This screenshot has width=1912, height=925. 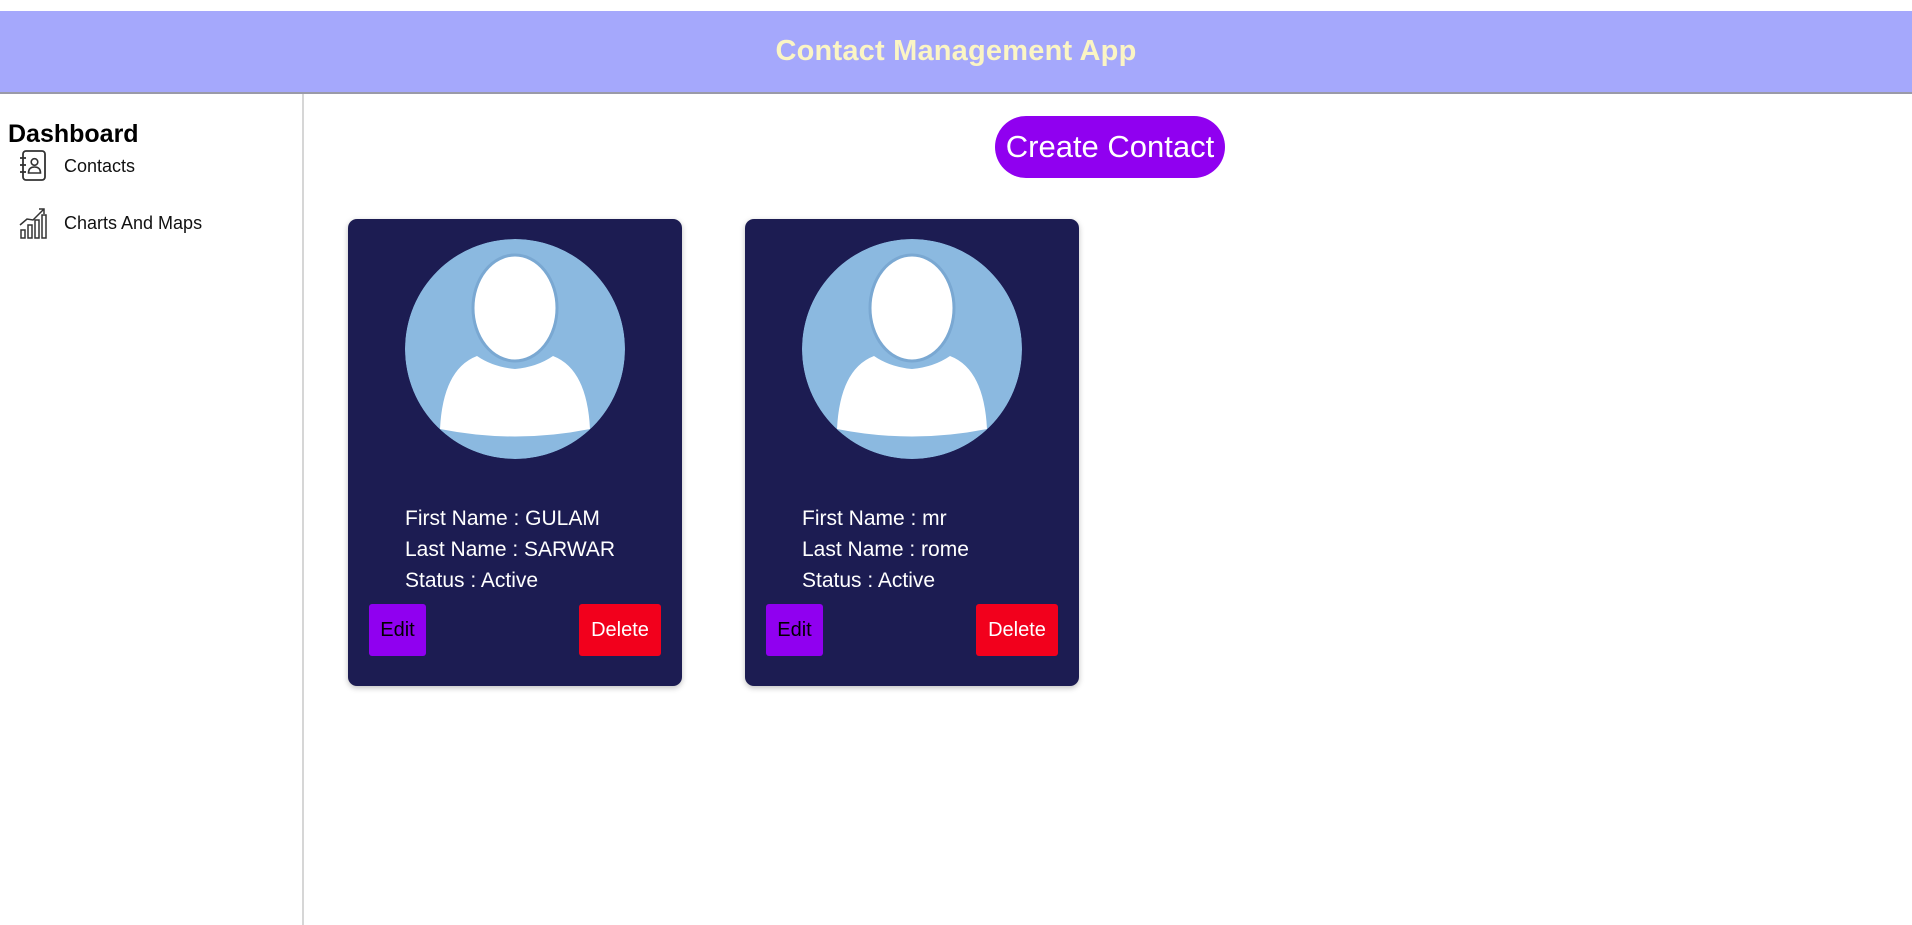 I want to click on sidebar-item-contacts: Contacts, so click(x=76, y=166).